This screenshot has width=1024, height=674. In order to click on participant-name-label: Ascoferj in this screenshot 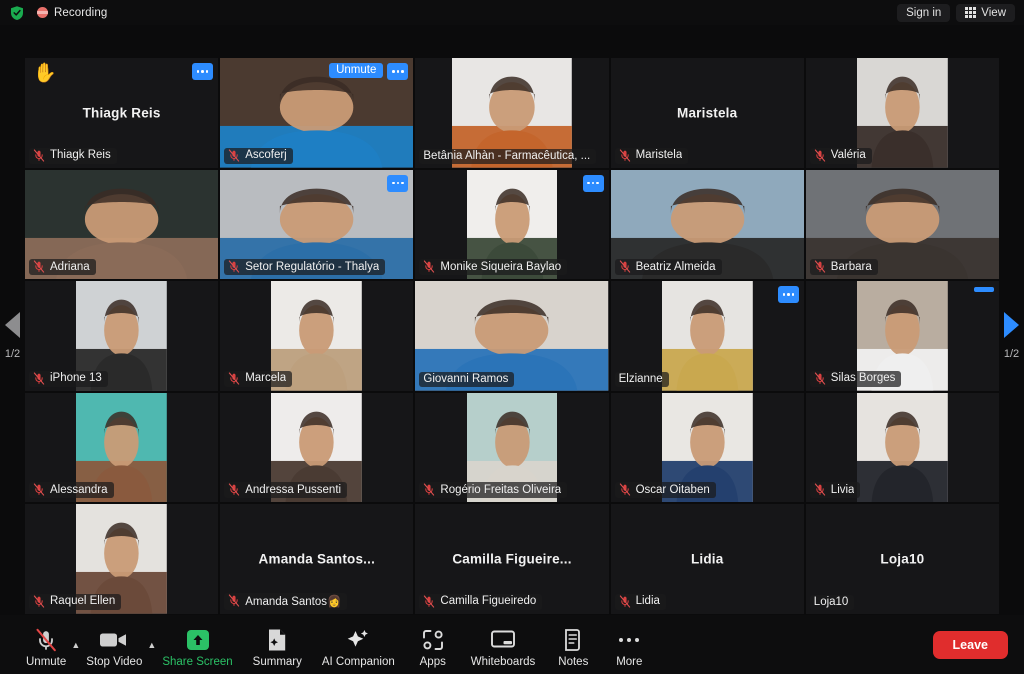, I will do `click(266, 155)`.